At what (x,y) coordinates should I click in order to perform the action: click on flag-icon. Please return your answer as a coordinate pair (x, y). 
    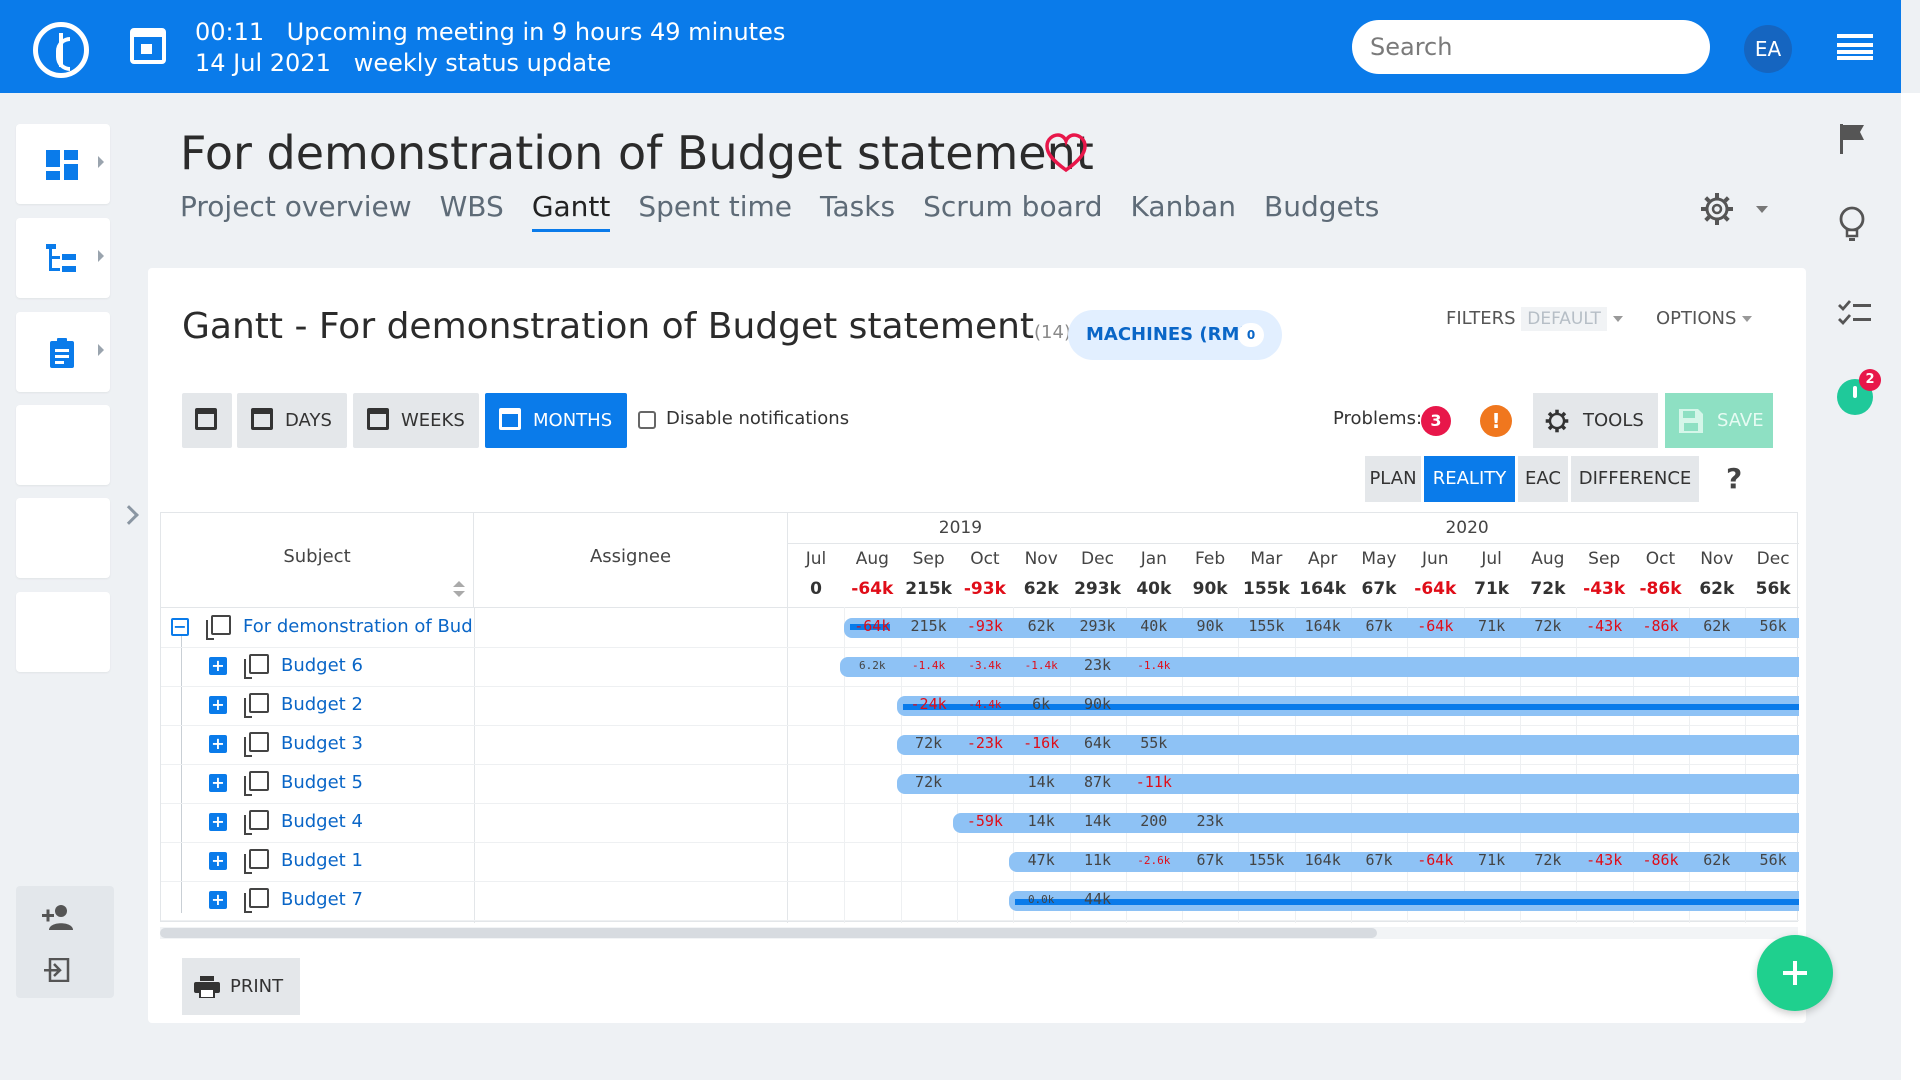
    Looking at the image, I should click on (1852, 139).